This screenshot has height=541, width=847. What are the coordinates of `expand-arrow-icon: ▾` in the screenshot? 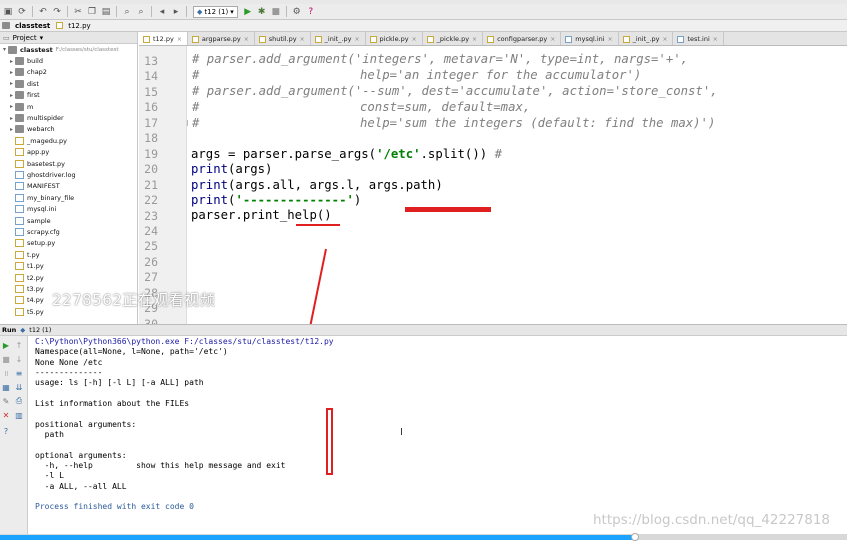 It's located at (4, 49).